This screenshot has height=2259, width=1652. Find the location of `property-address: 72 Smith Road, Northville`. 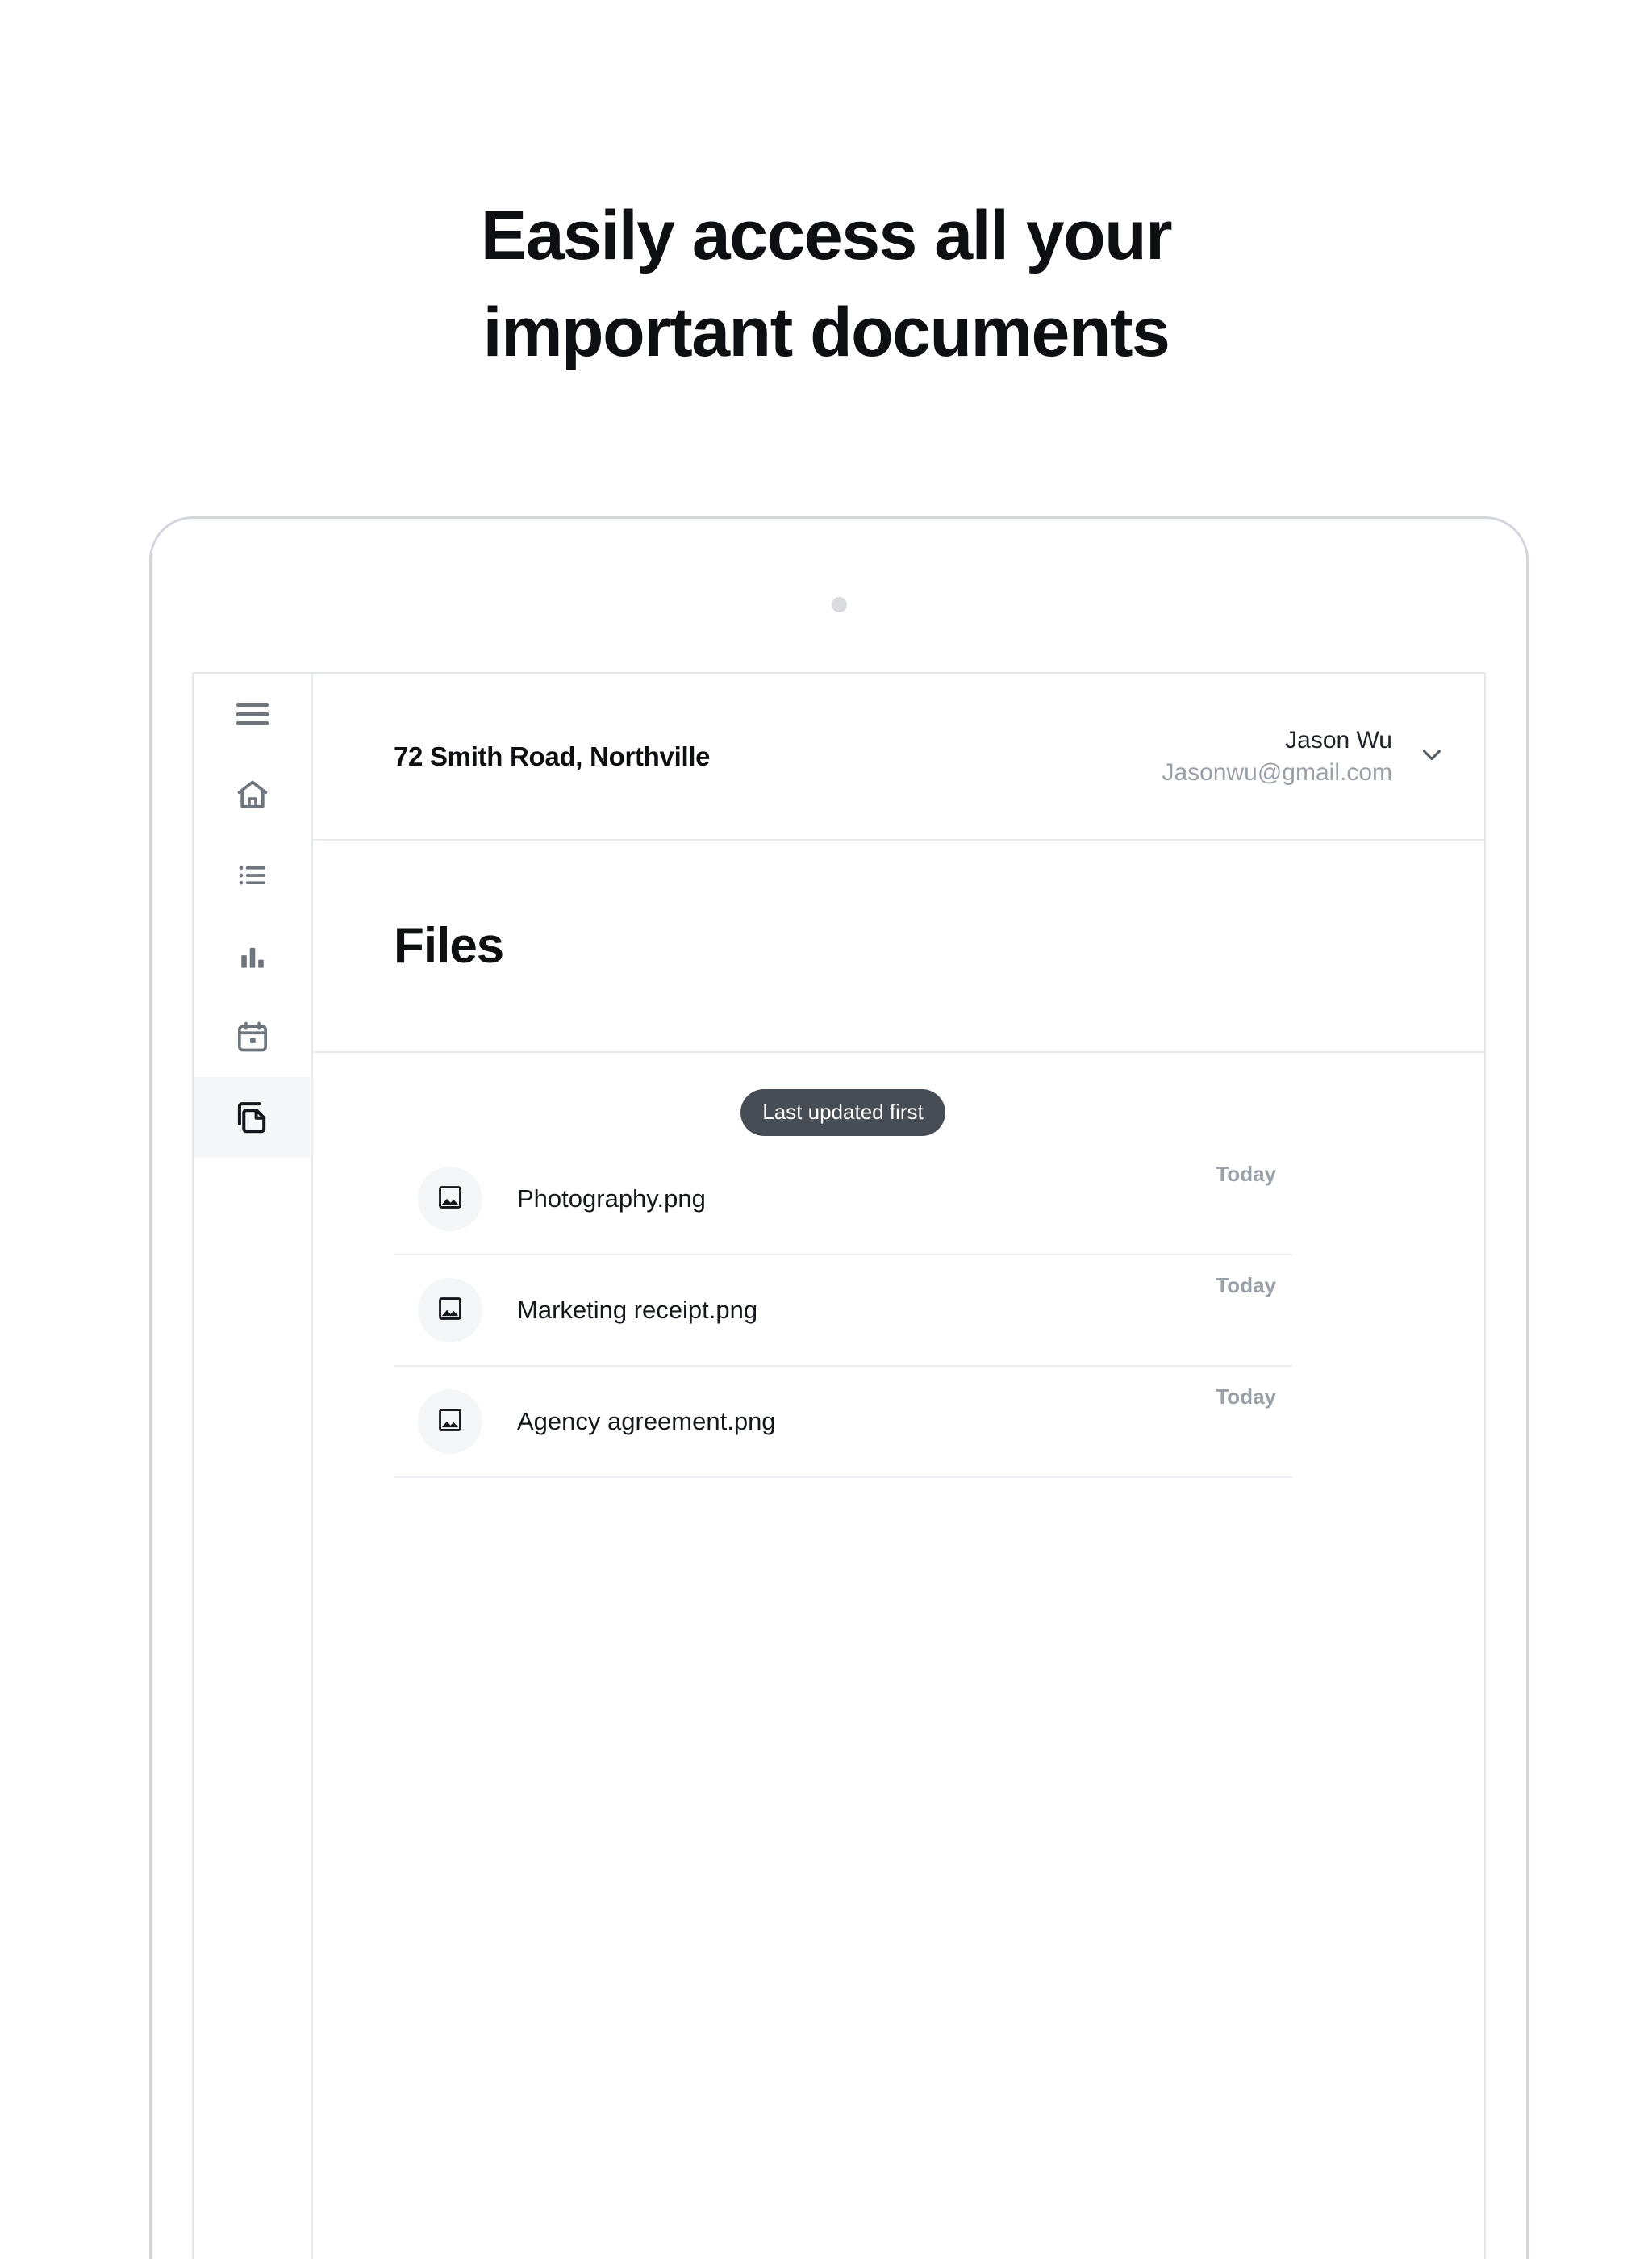

property-address: 72 Smith Road, Northville is located at coordinates (552, 756).